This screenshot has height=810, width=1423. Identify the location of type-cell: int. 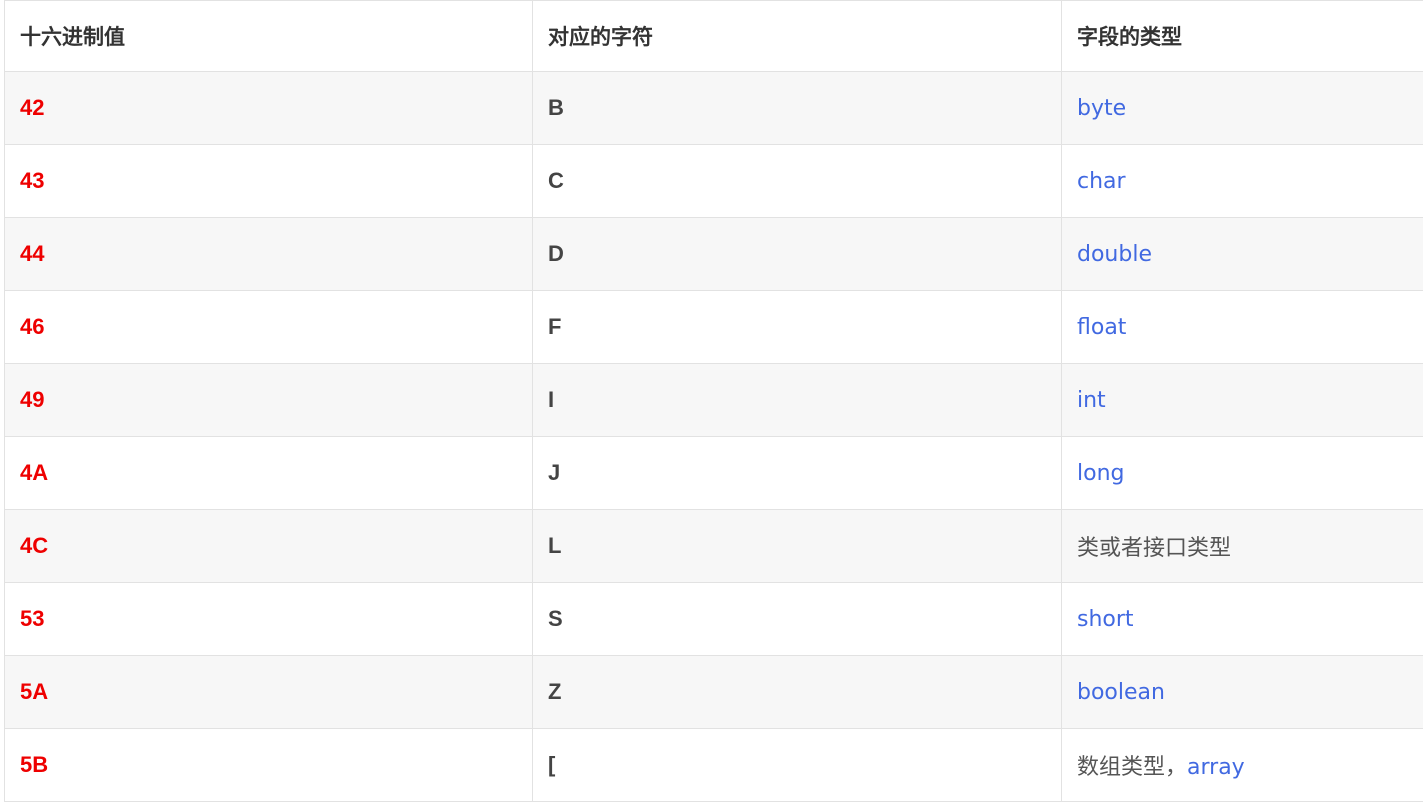
(1242, 400).